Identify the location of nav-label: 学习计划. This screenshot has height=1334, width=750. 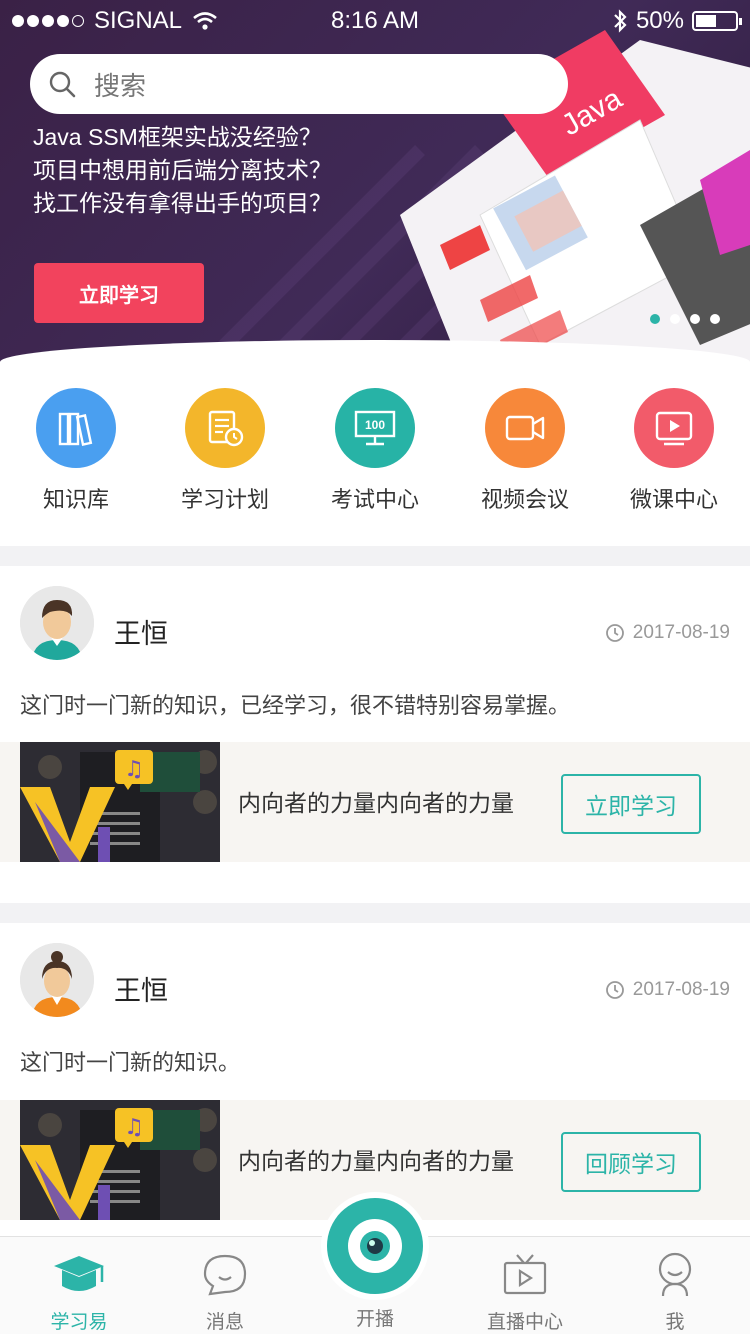
(224, 499).